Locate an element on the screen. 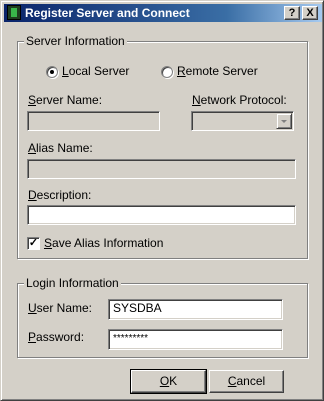 This screenshot has width=324, height=401. user-name-input: SYSDBA is located at coordinates (195, 309).